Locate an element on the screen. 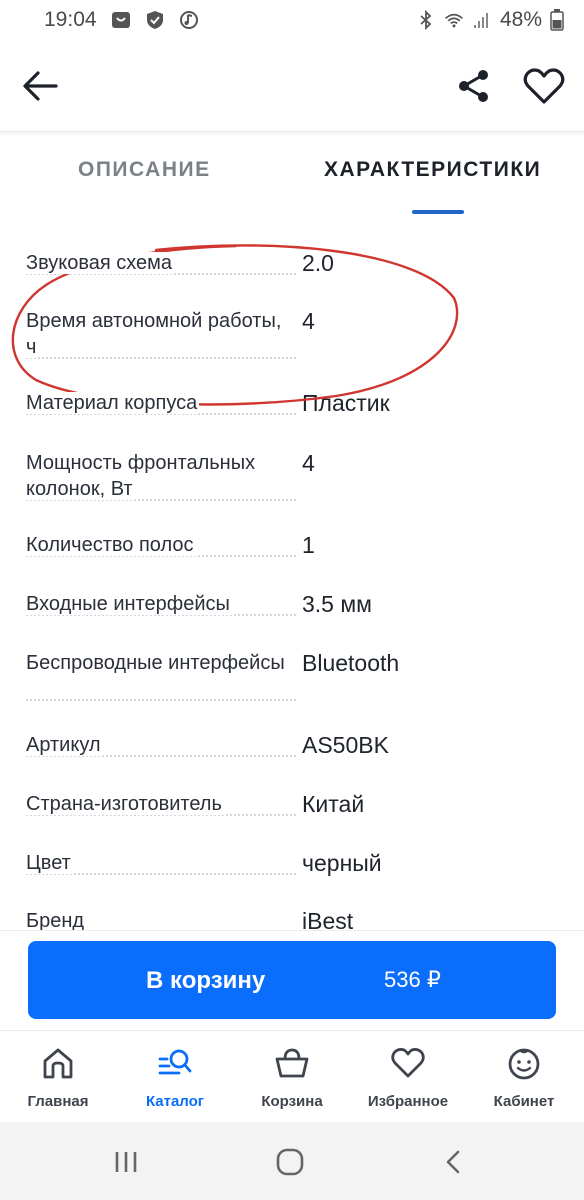 The width and height of the screenshot is (584, 1200). back-system-button is located at coordinates (454, 1162).